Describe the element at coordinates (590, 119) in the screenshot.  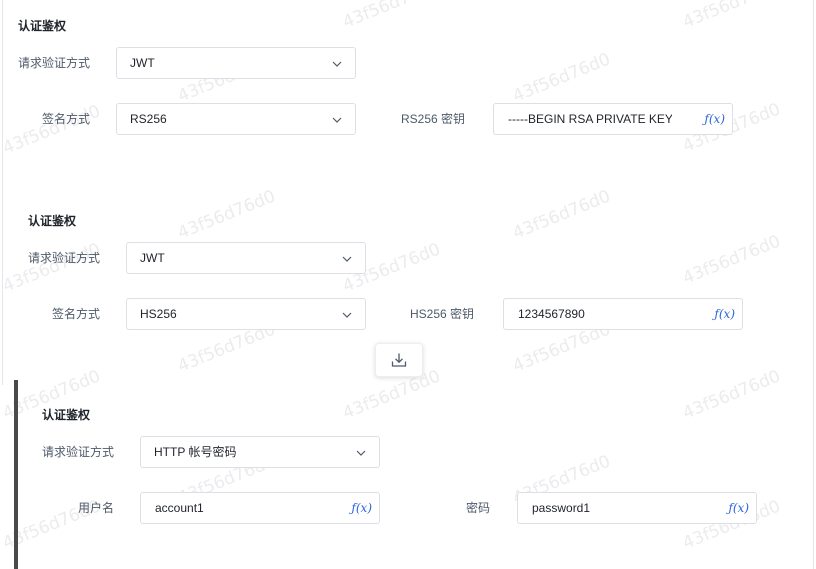
I see `rs256-key-value: -----BEGIN RSA PRIVATE KEY-----` at that location.